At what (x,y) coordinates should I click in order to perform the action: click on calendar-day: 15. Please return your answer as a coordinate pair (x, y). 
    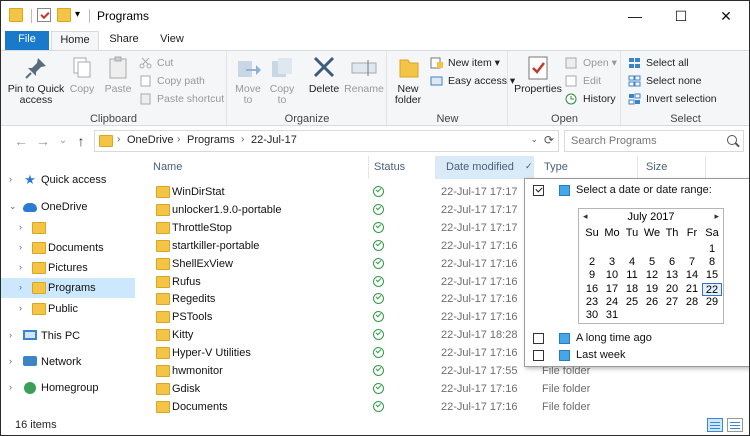
    Looking at the image, I should click on (712, 275).